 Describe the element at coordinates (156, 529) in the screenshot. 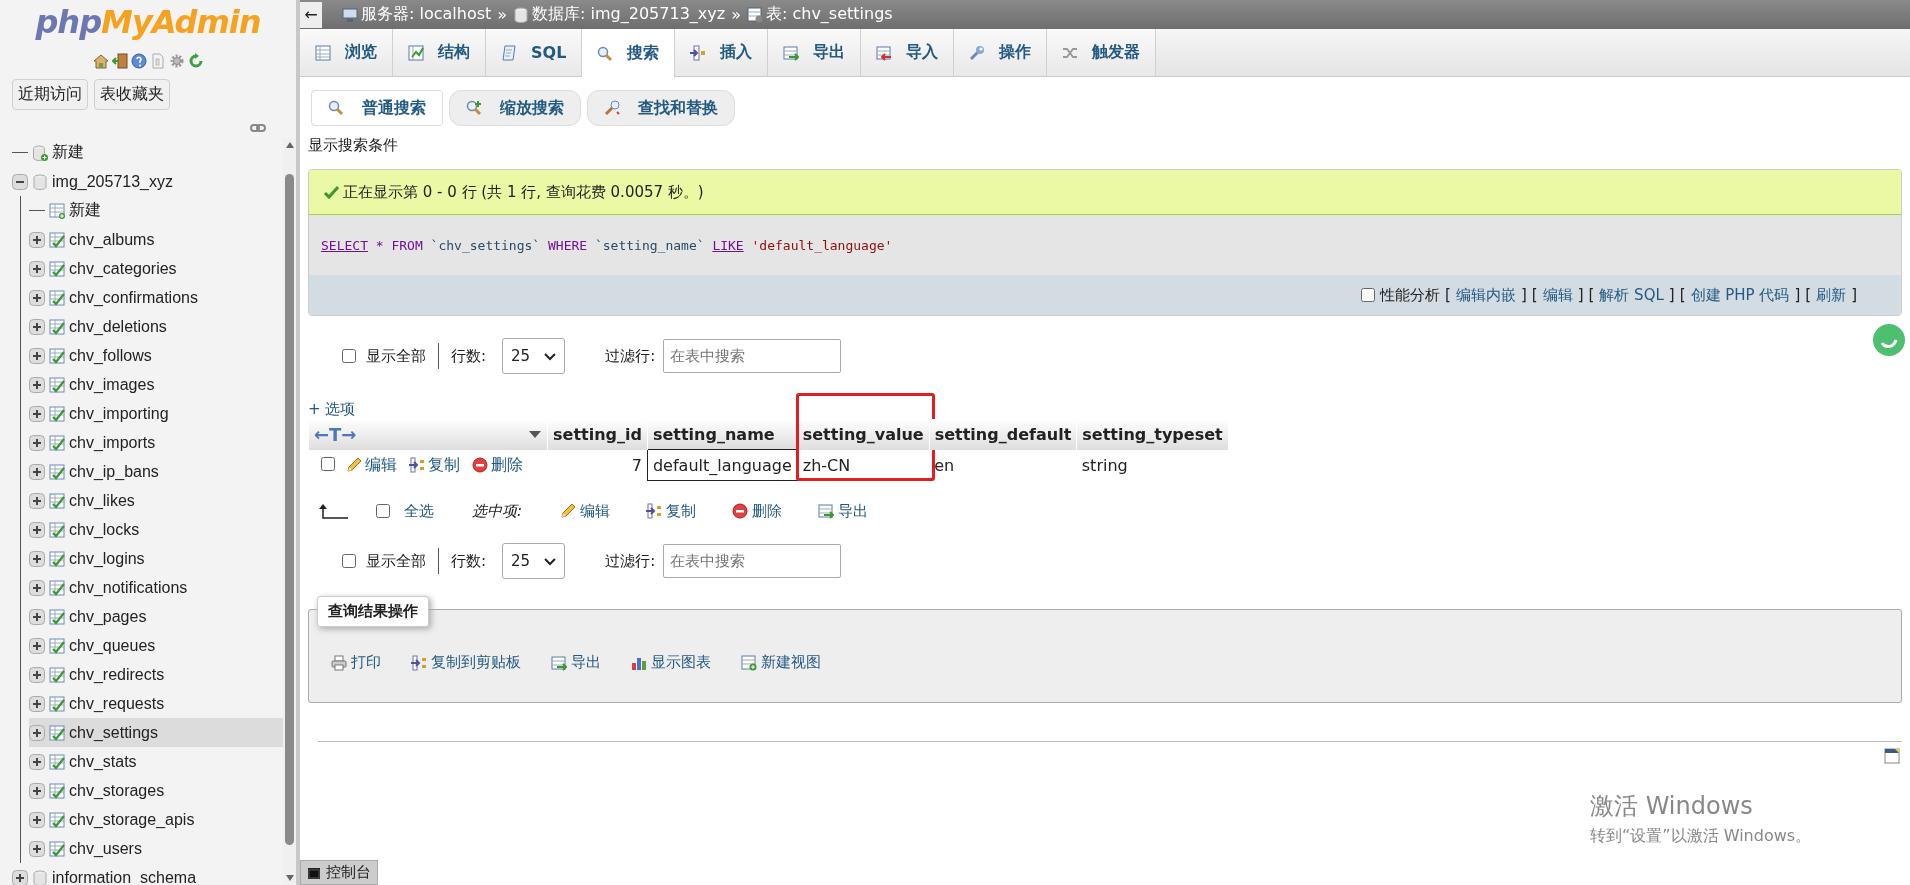

I see `tree-item: chv_locks` at that location.